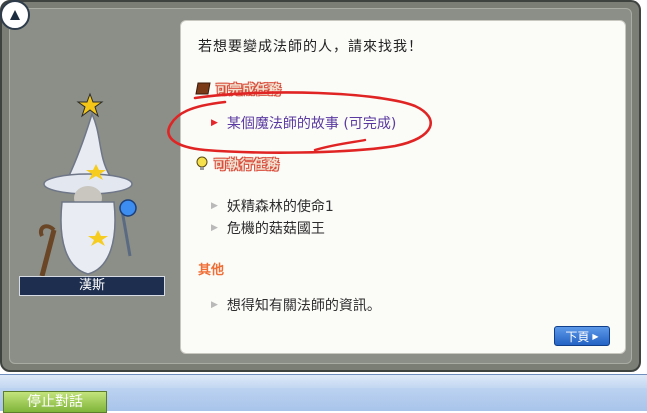 This screenshot has width=647, height=413. I want to click on npc-greeting: 若想要變成法師的人，請來找我！, so click(310, 47).